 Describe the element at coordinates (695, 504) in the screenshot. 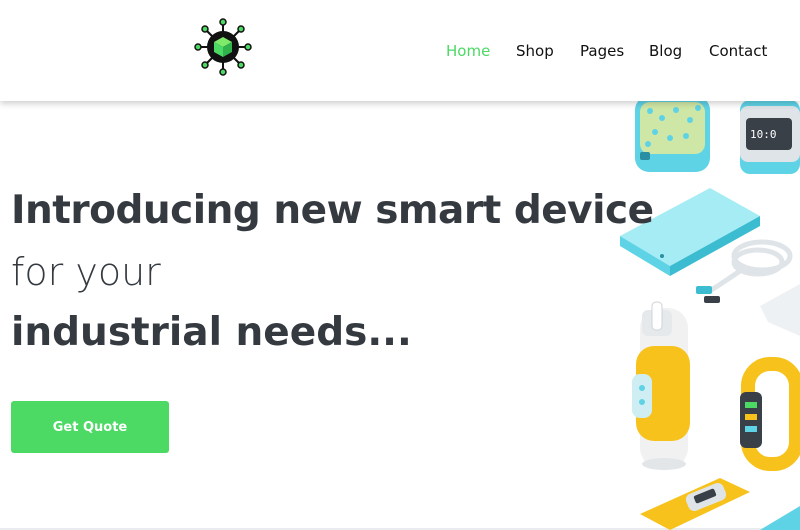

I see `smart-remote-icon` at that location.